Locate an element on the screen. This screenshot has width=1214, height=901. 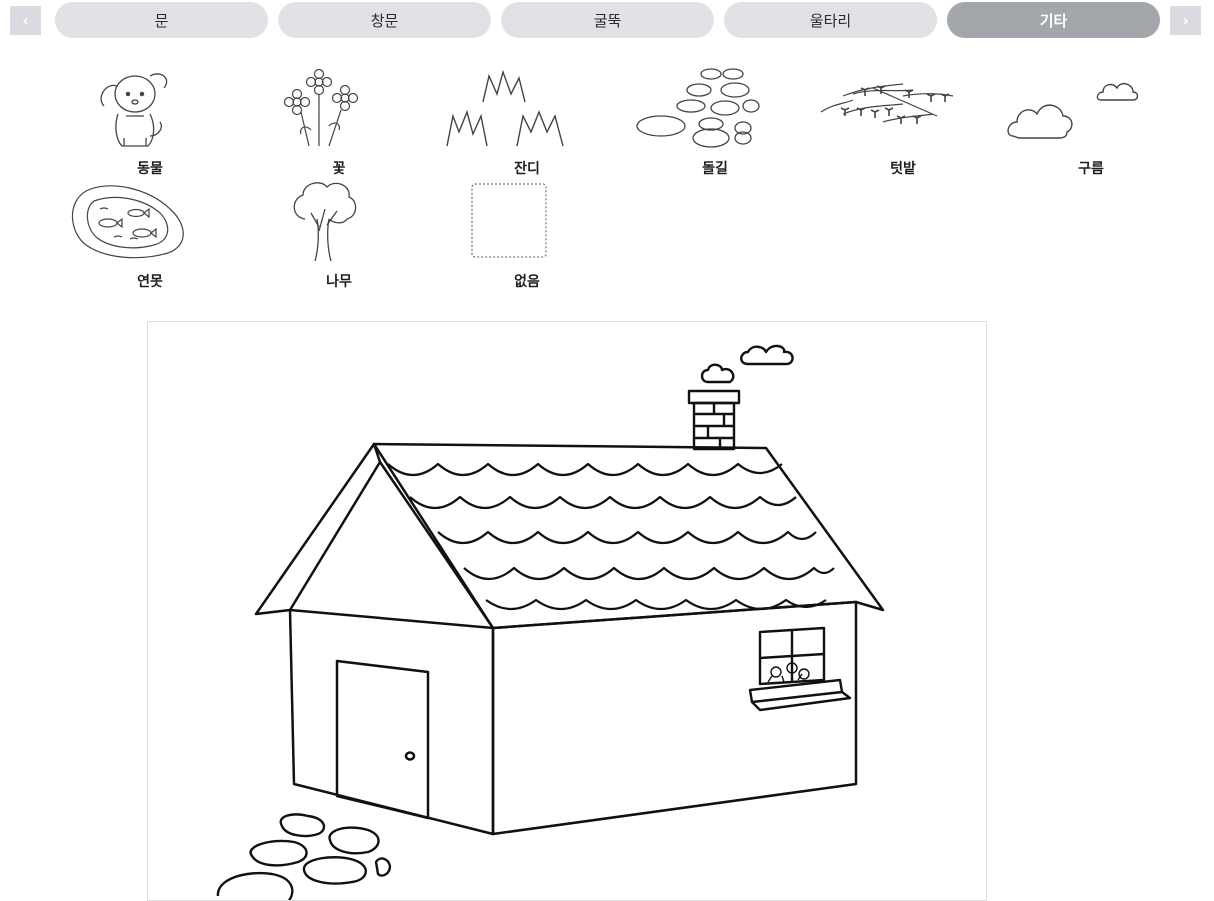
next-arrow-button: › is located at coordinates (1185, 20).